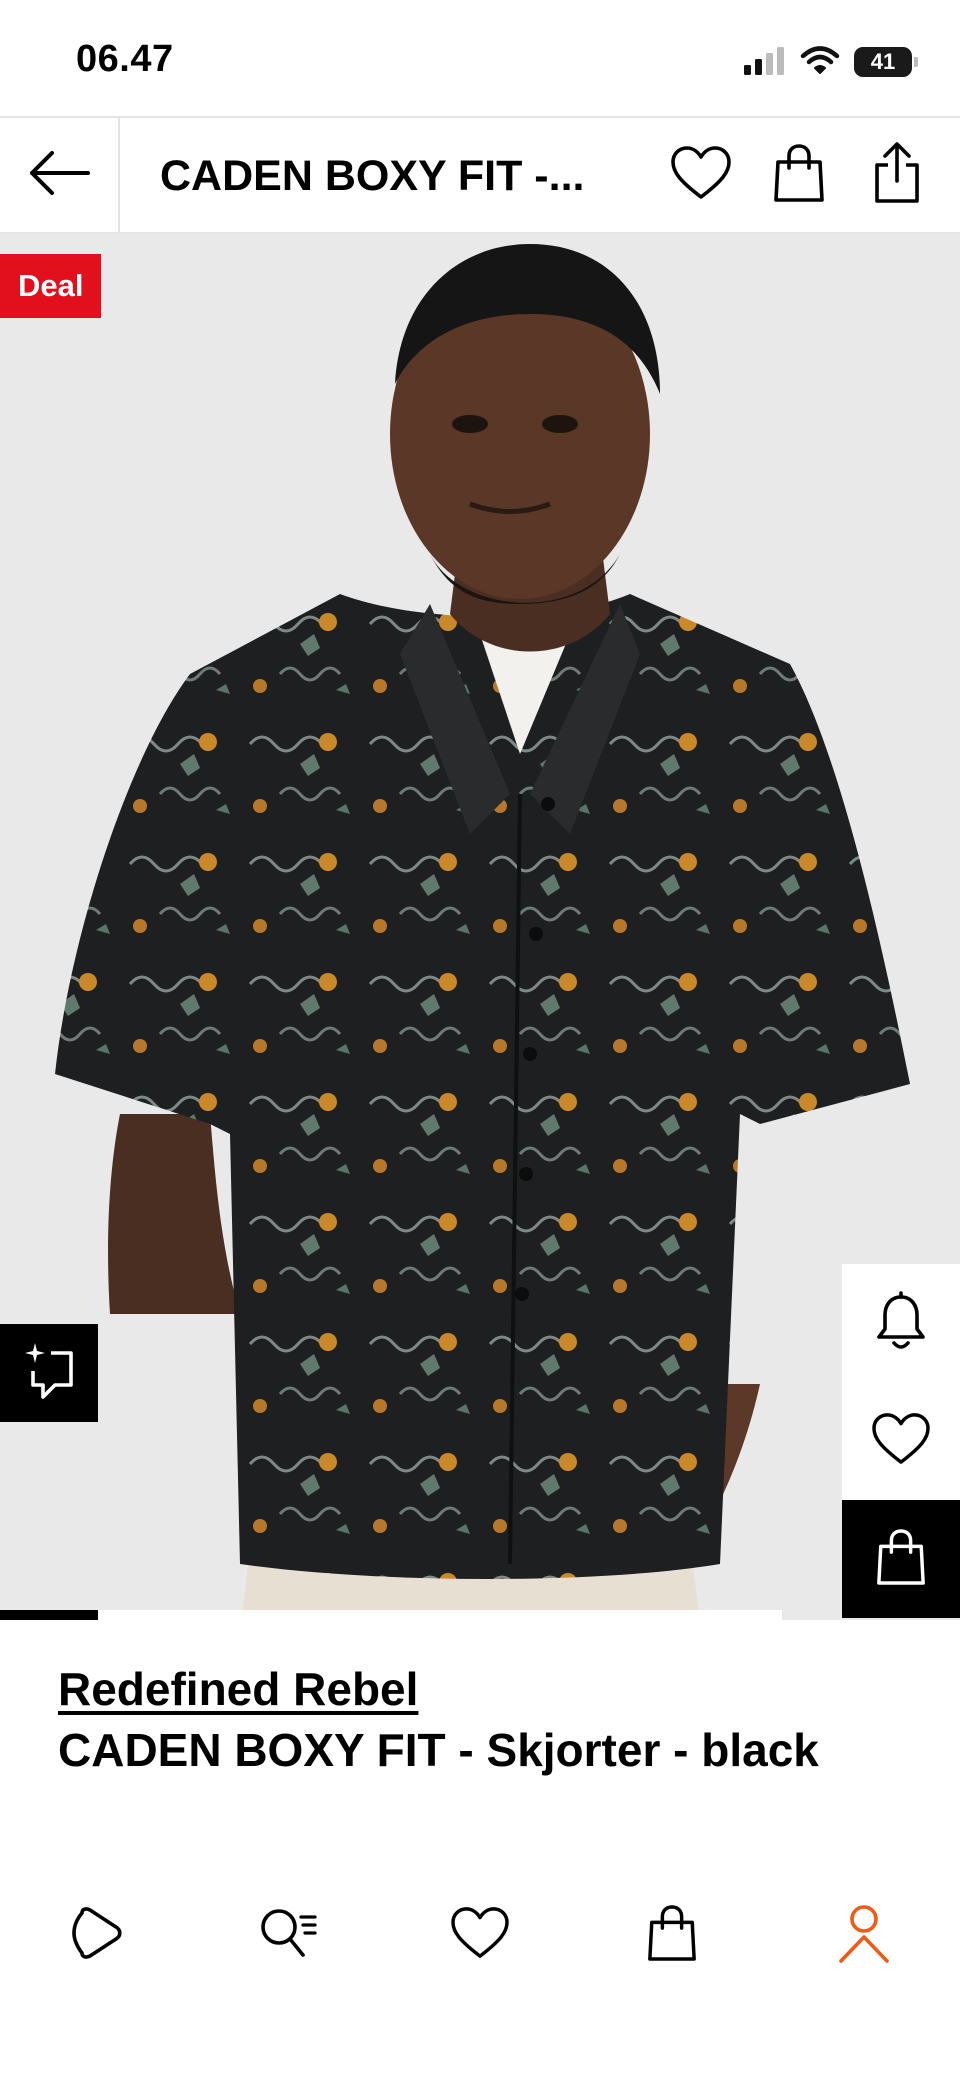 This screenshot has width=960, height=2078. I want to click on similar-items-button, so click(49, 1373).